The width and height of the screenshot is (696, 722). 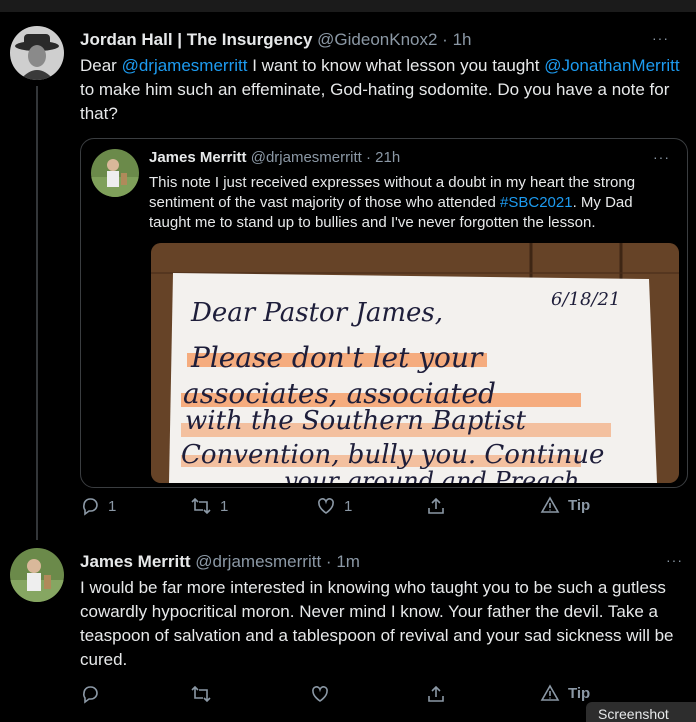 What do you see at coordinates (258, 561) in the screenshot?
I see `author-handle: @drjamesmerritt` at bounding box center [258, 561].